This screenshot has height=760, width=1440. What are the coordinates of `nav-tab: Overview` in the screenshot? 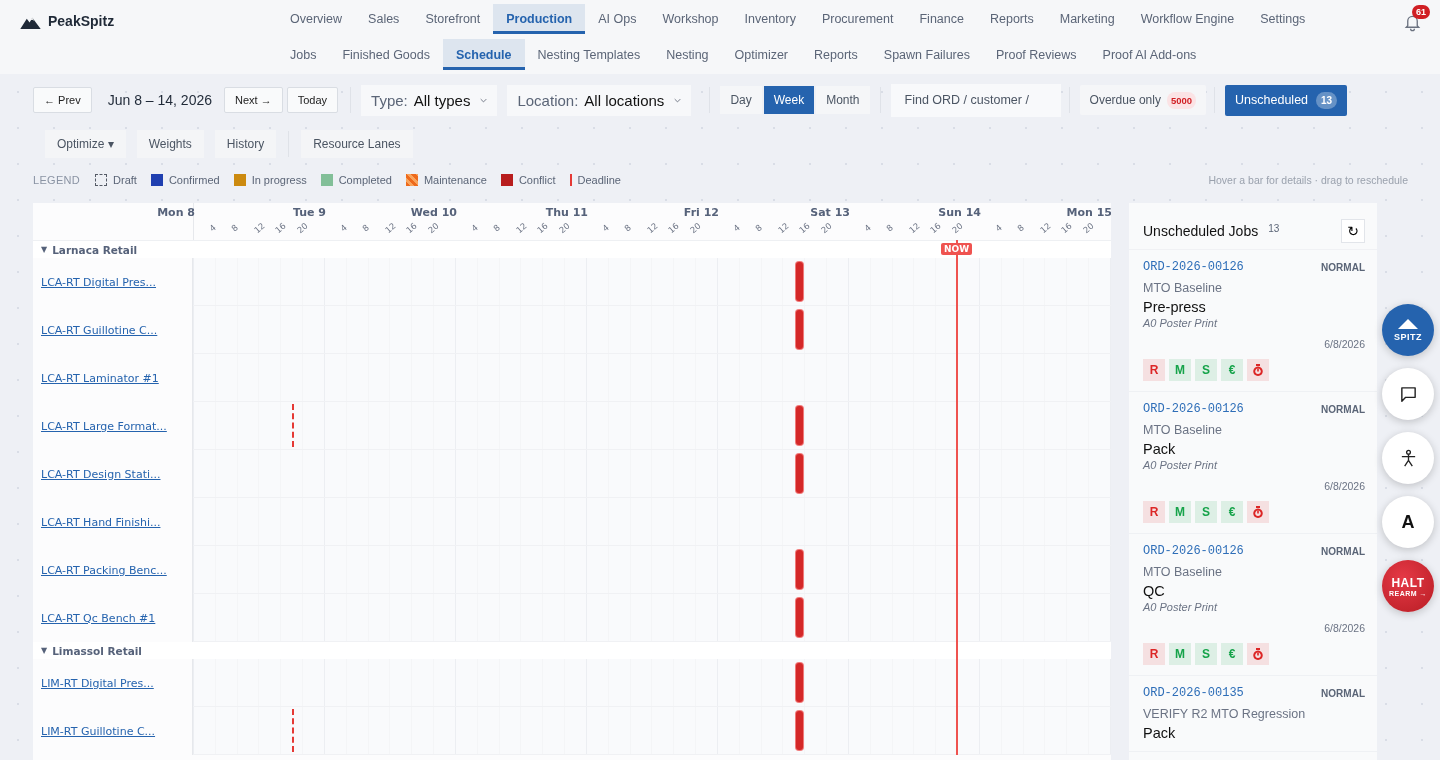 It's located at (316, 19).